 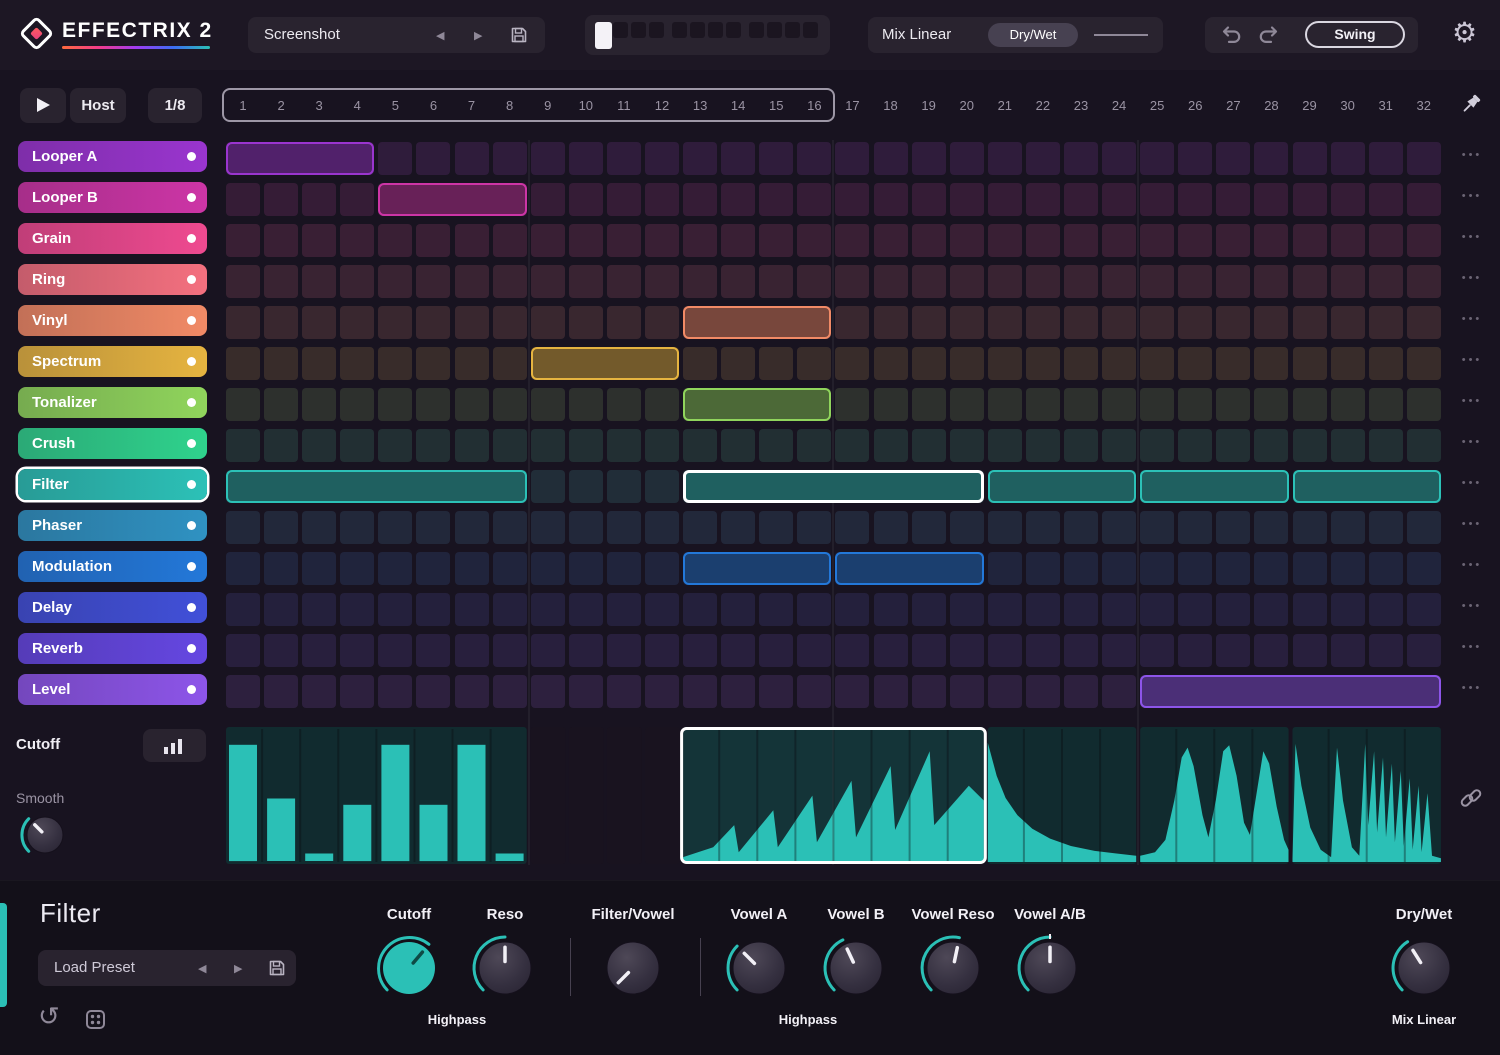 I want to click on step-number-22: 22, so click(x=1043, y=106).